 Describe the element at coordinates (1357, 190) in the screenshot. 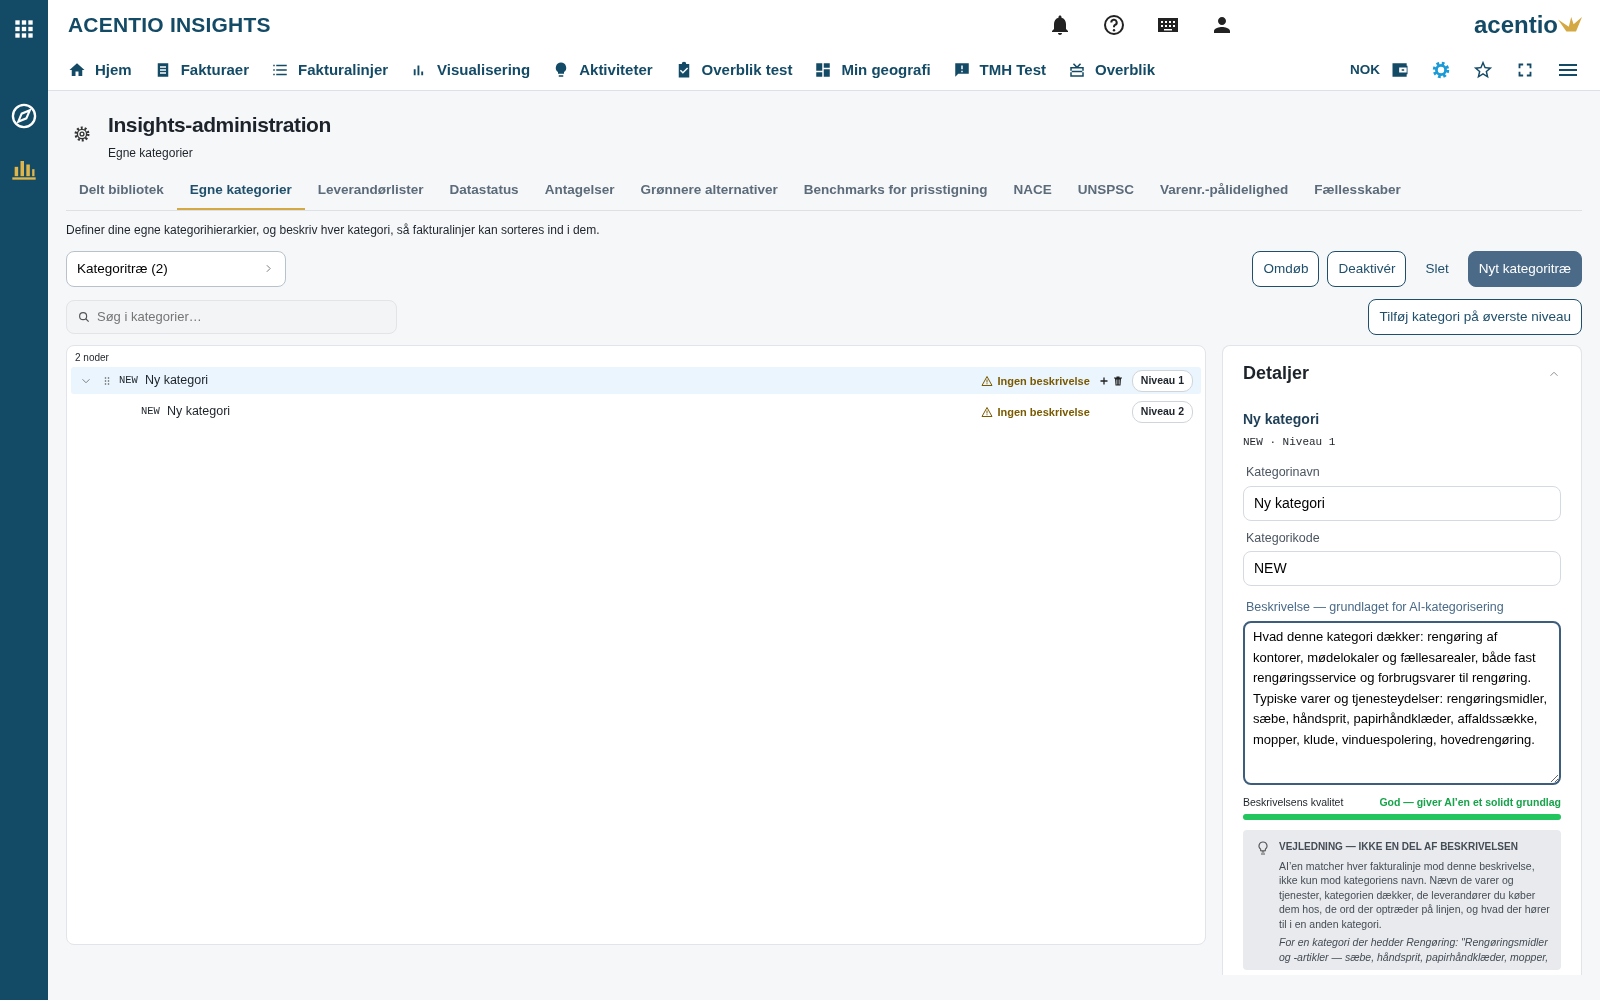

I see `tab: Fællesskaber` at that location.